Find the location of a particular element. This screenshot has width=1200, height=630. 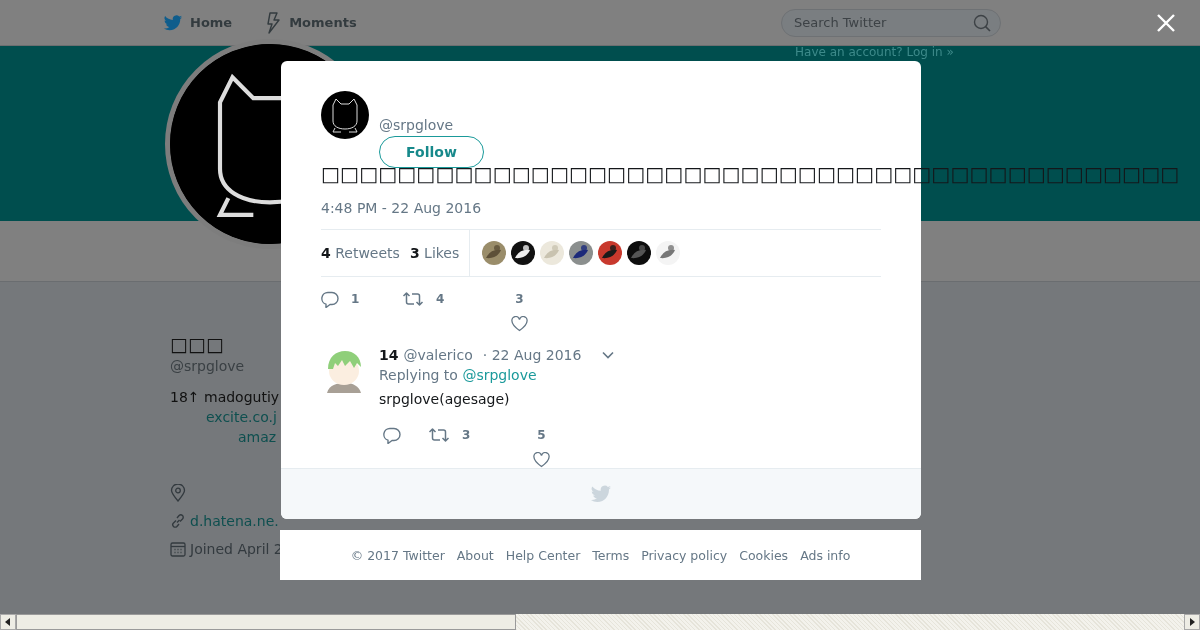

login-prompt: Have an account? Log in » is located at coordinates (874, 52).